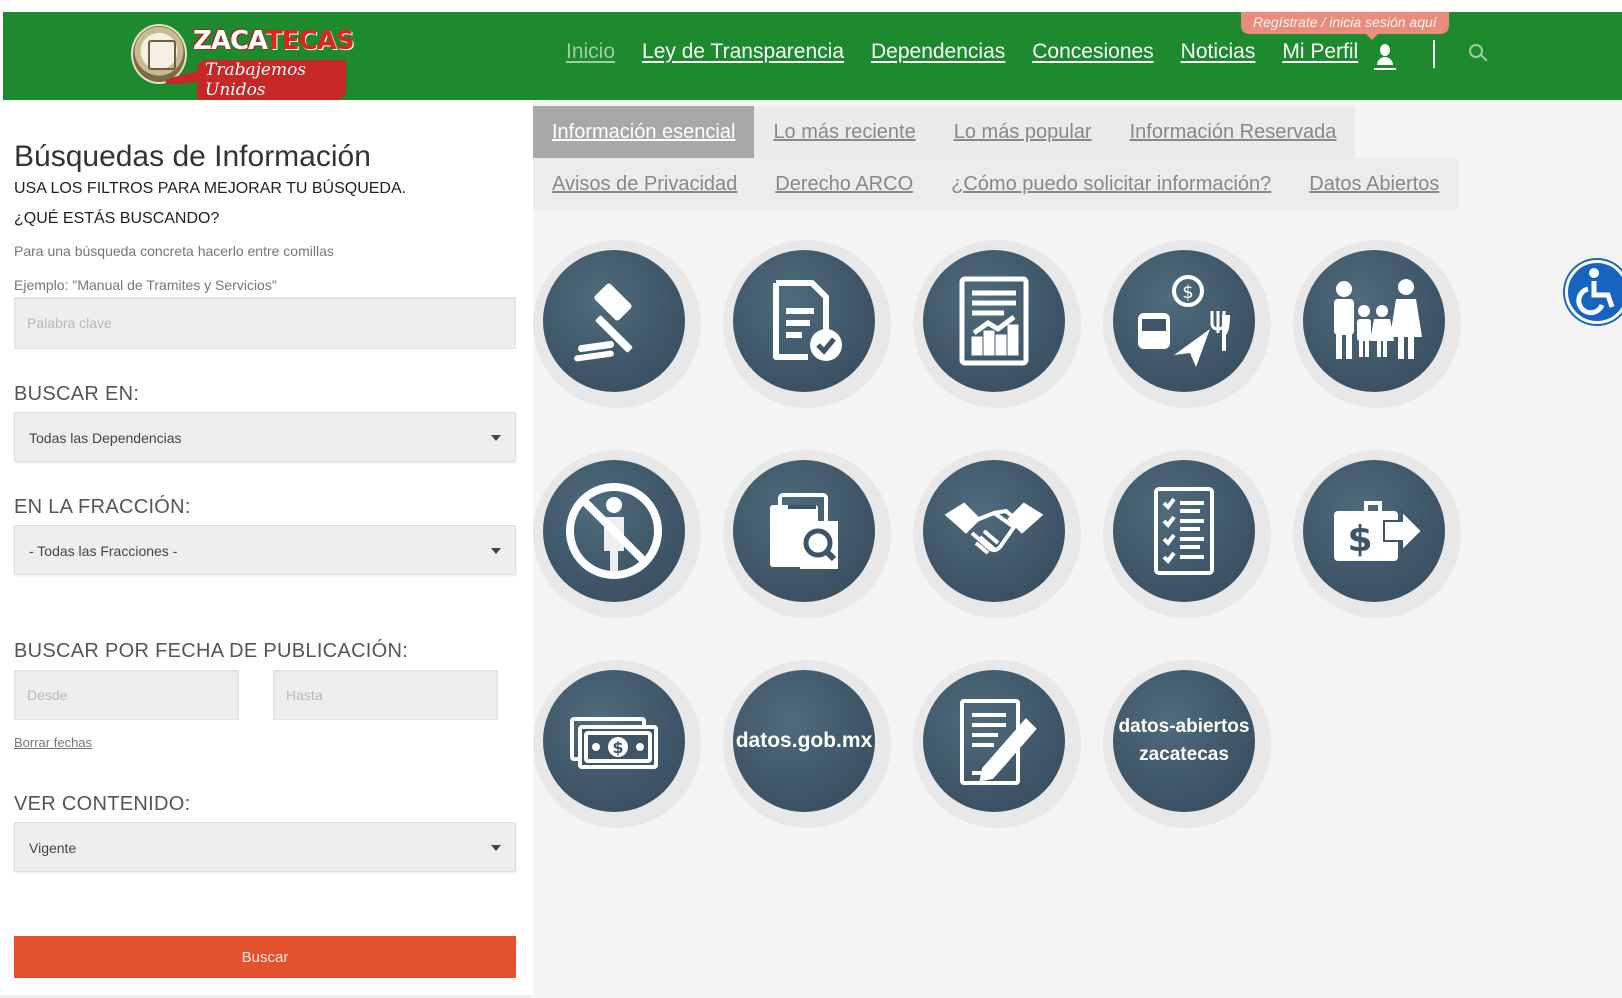 Image resolution: width=1622 pixels, height=998 pixels. What do you see at coordinates (614, 531) in the screenshot?
I see `no-corruption-icon` at bounding box center [614, 531].